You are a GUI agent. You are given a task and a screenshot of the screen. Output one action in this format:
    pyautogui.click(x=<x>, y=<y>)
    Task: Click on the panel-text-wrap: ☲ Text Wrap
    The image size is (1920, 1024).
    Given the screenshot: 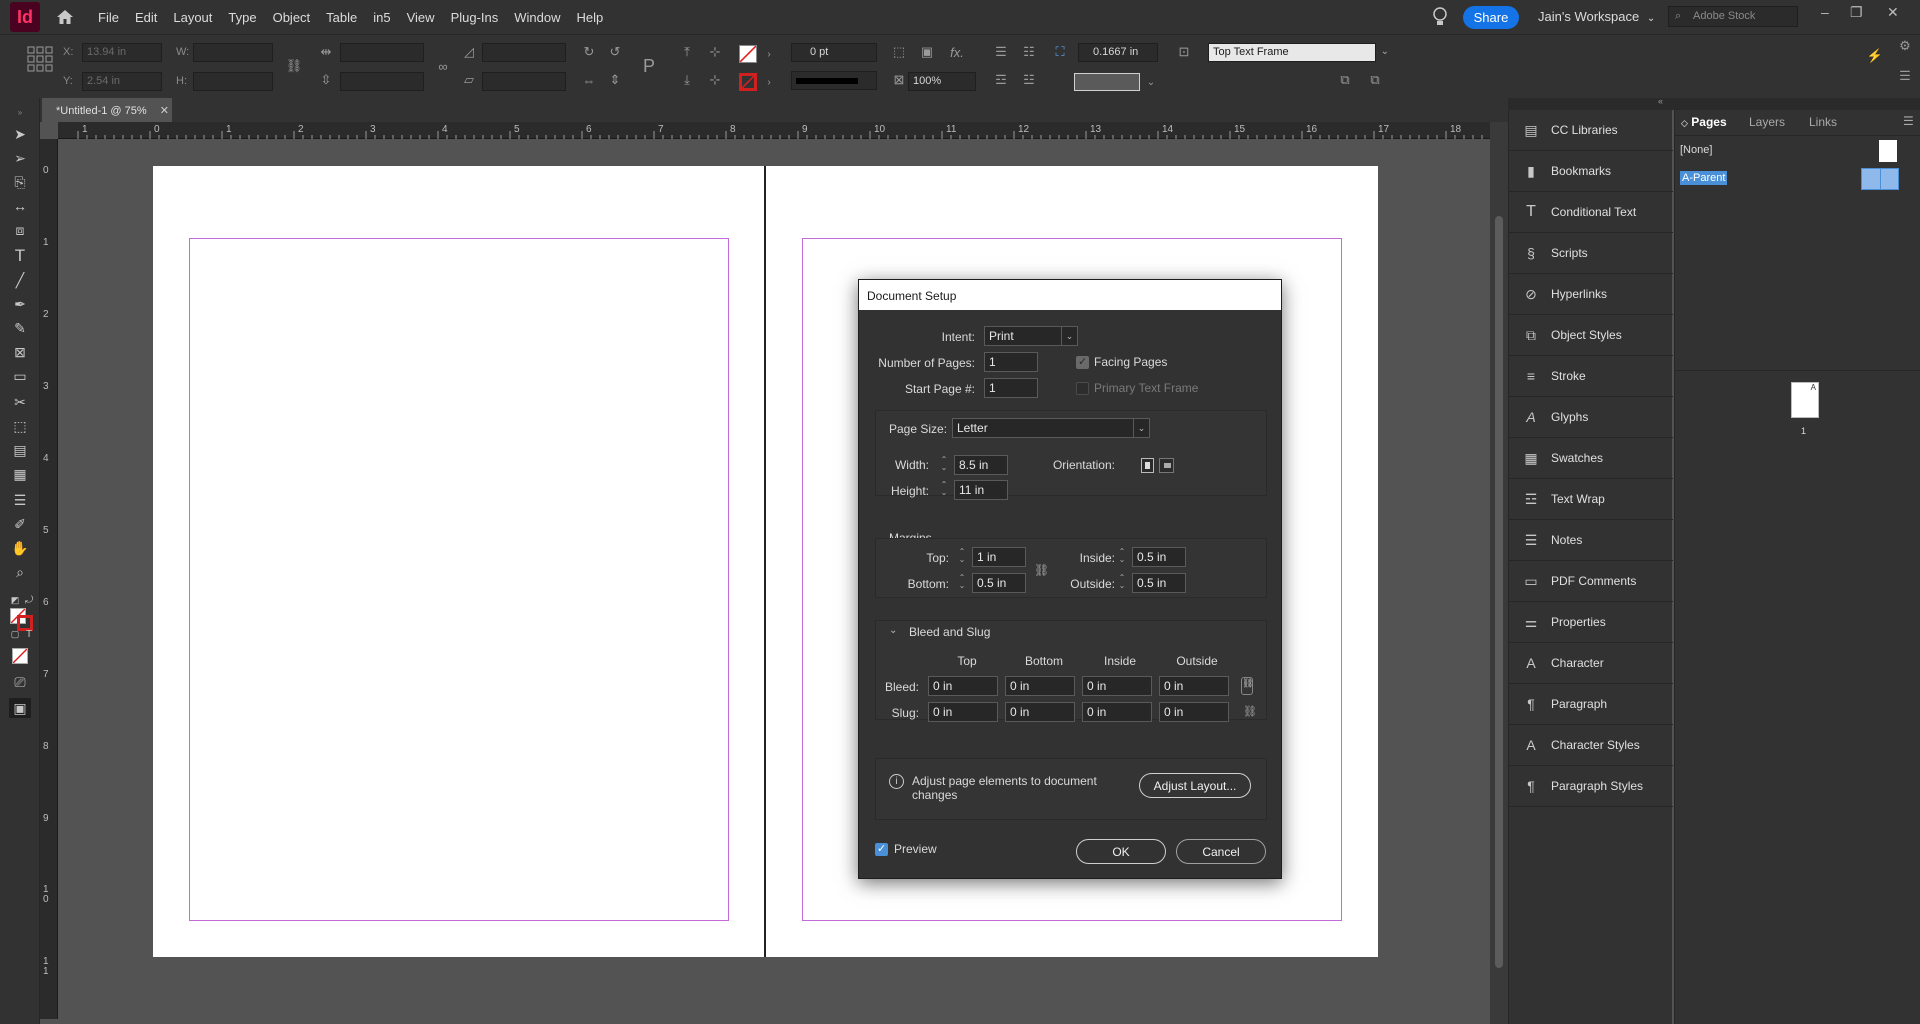 What is the action you would take?
    pyautogui.click(x=1591, y=499)
    